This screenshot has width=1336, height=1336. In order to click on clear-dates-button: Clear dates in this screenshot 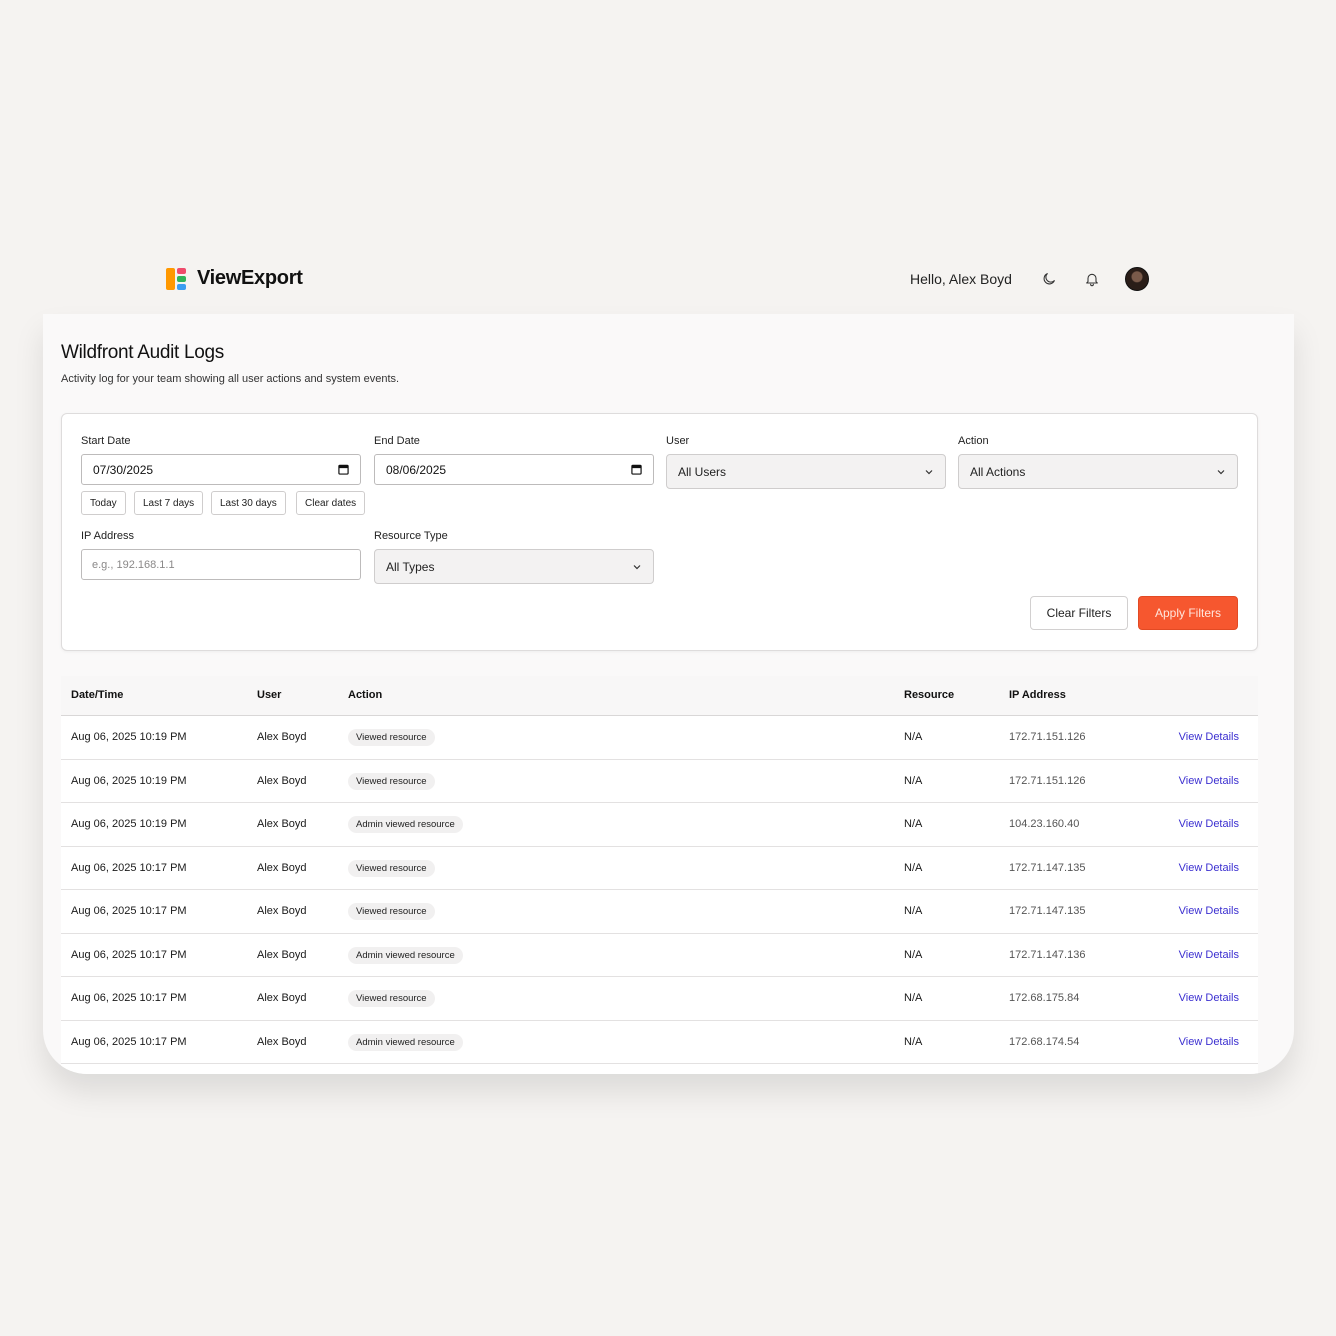, I will do `click(331, 503)`.